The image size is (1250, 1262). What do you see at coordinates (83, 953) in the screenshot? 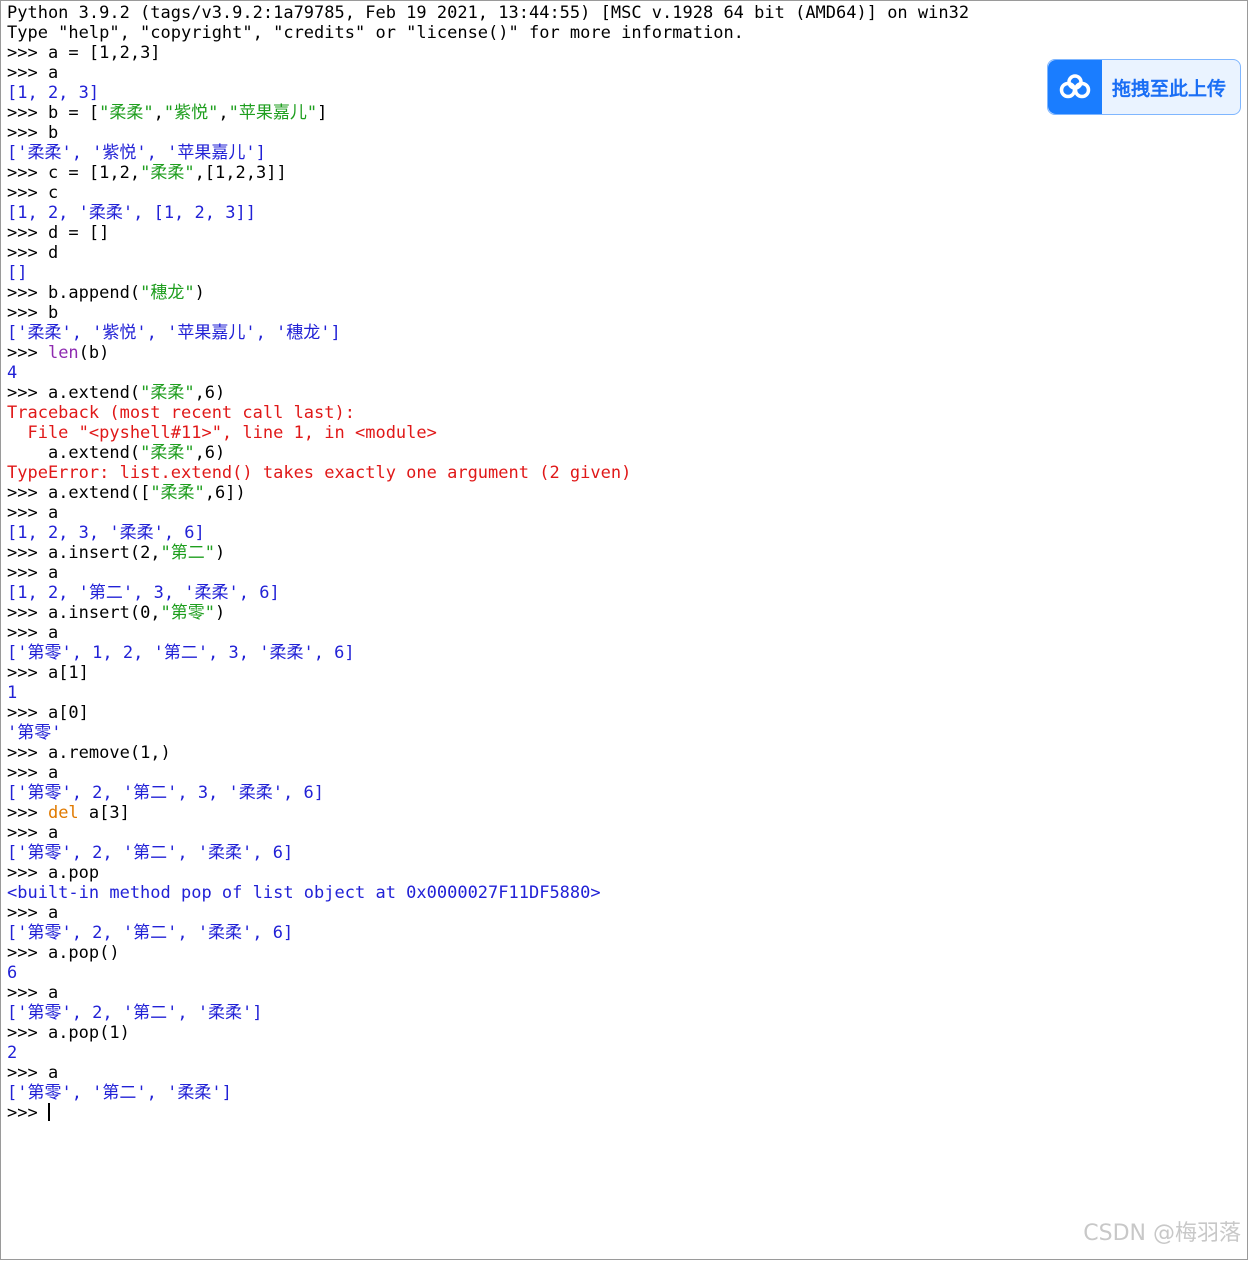
I see `console-text-plain: a.pop()` at bounding box center [83, 953].